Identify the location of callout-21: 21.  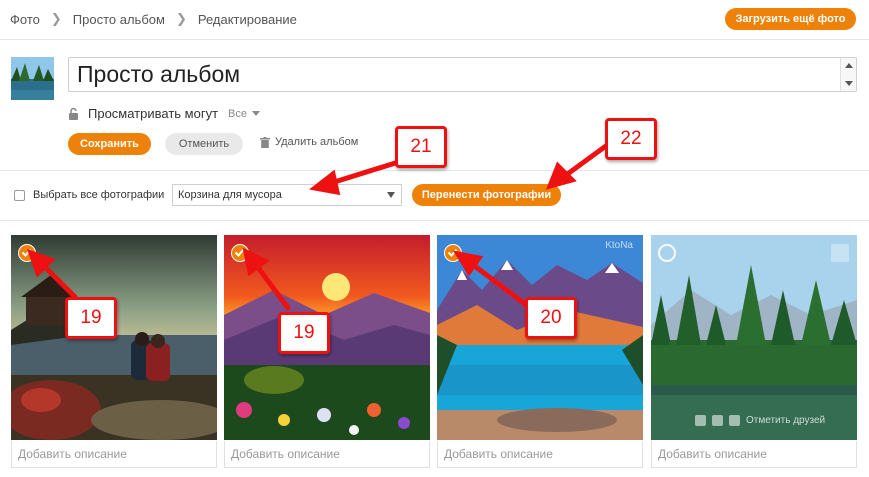
(421, 147).